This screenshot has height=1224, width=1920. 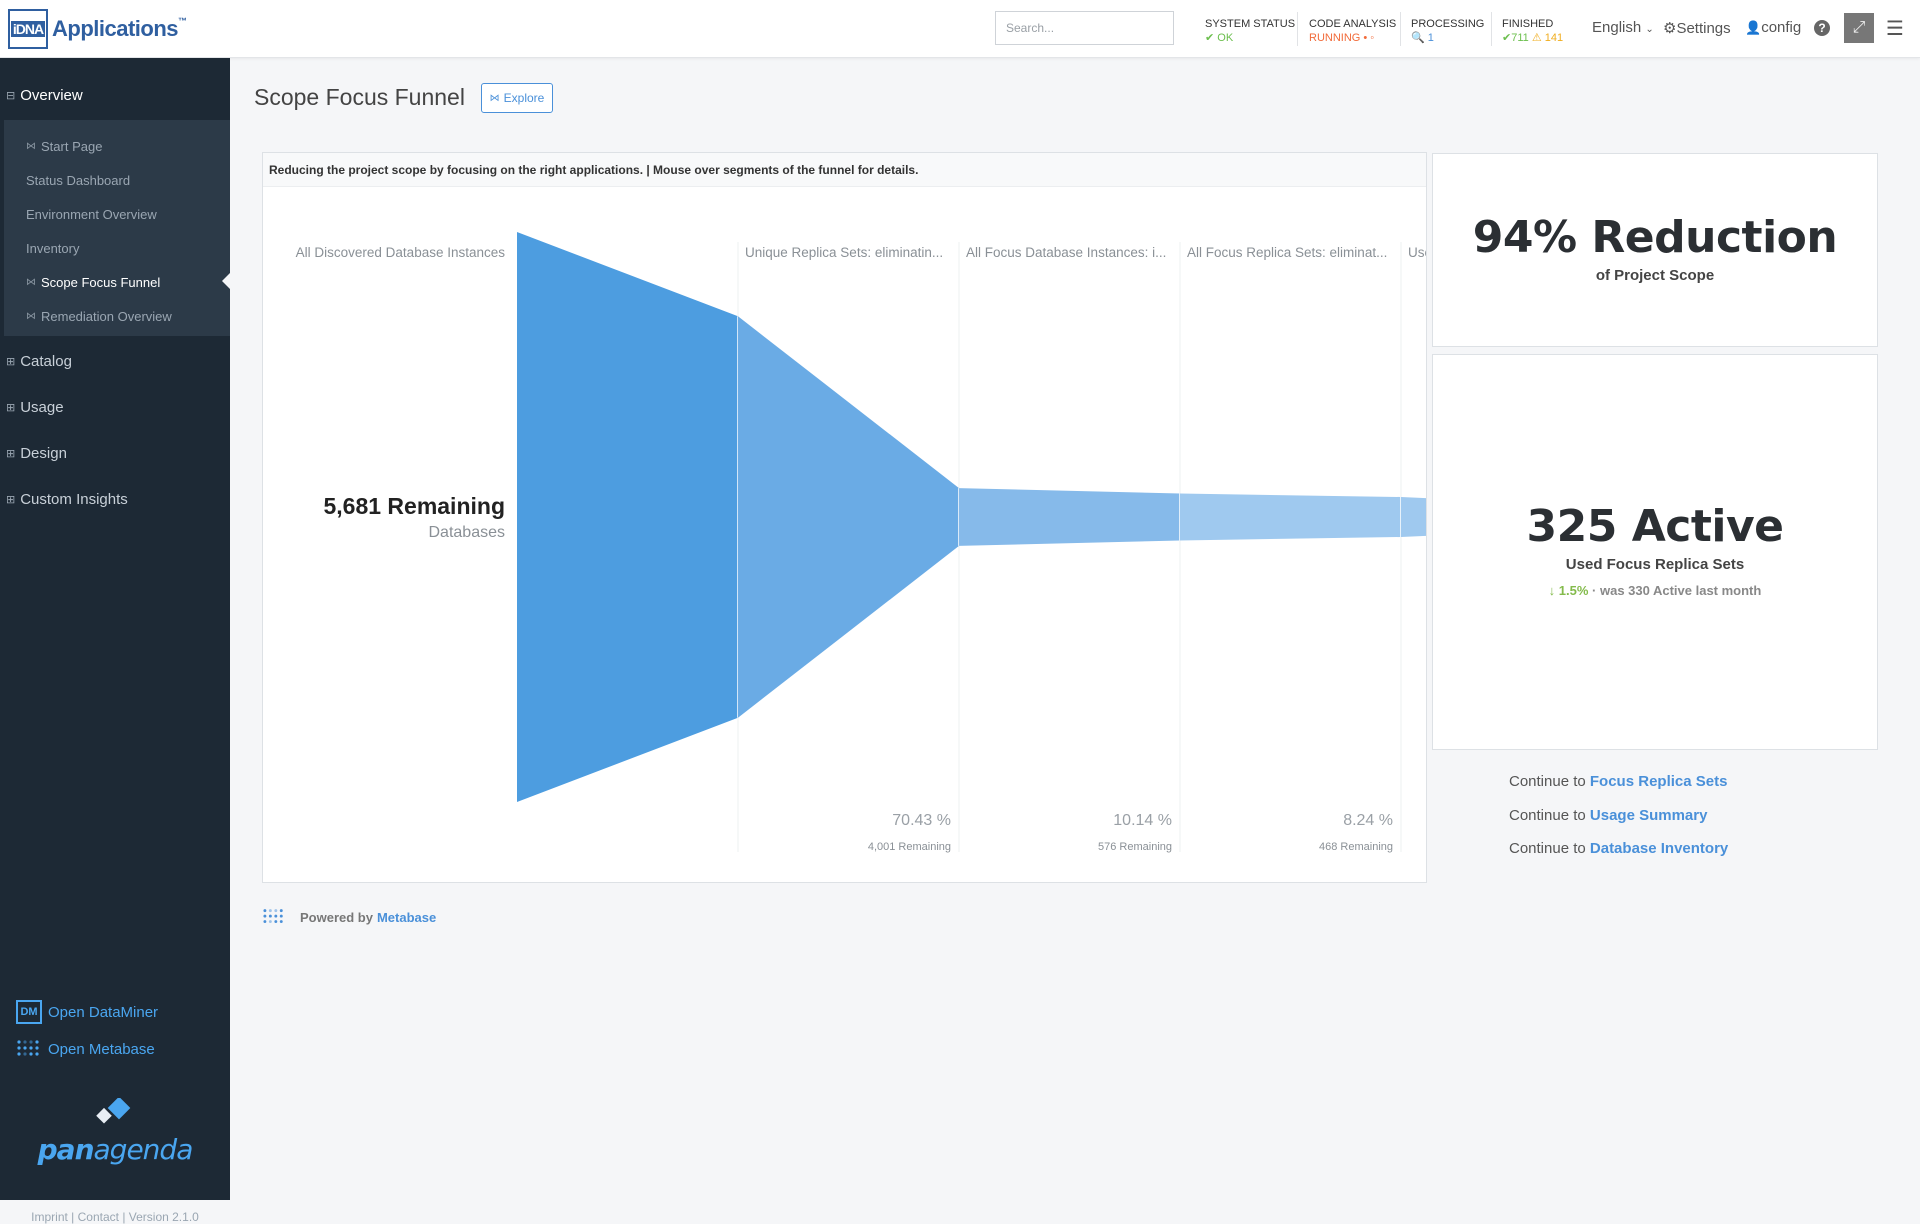 I want to click on reduction-caption: of Project Scope, so click(x=1655, y=275).